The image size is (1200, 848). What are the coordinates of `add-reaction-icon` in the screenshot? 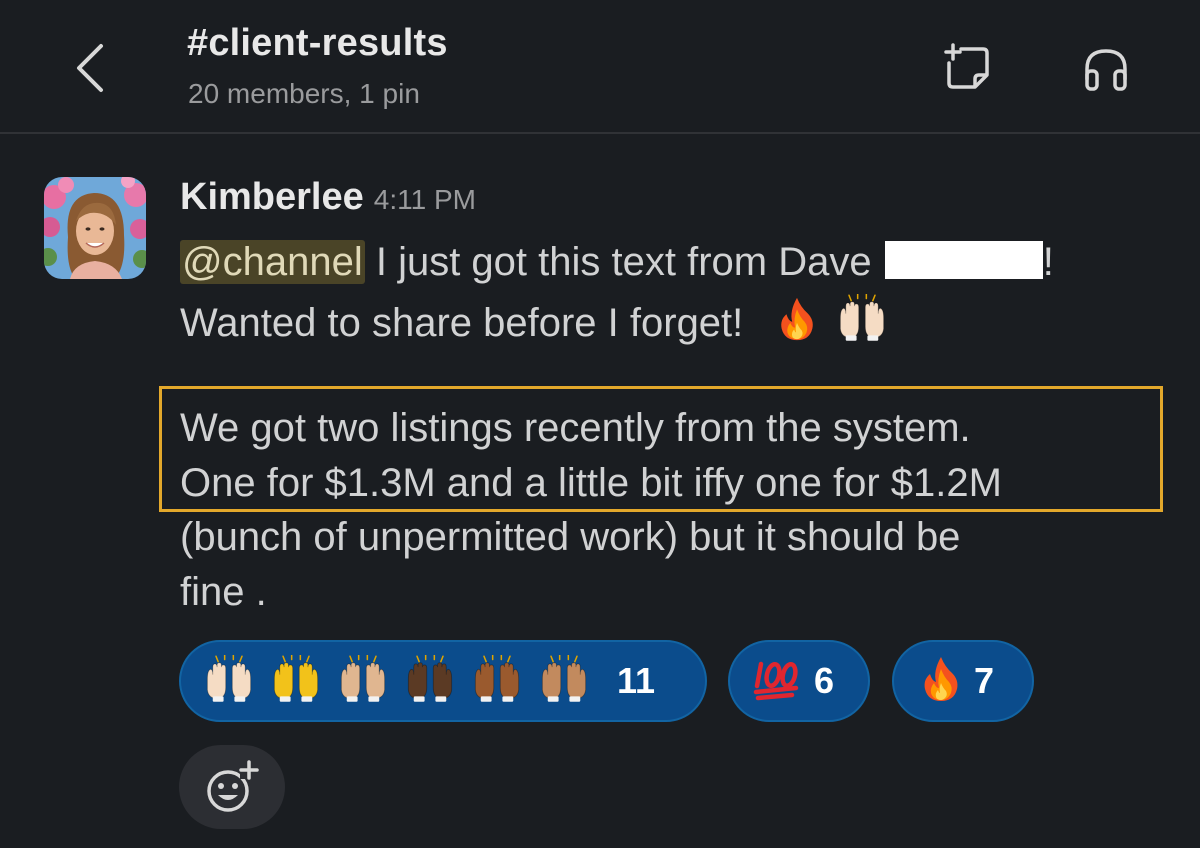 It's located at (233, 786).